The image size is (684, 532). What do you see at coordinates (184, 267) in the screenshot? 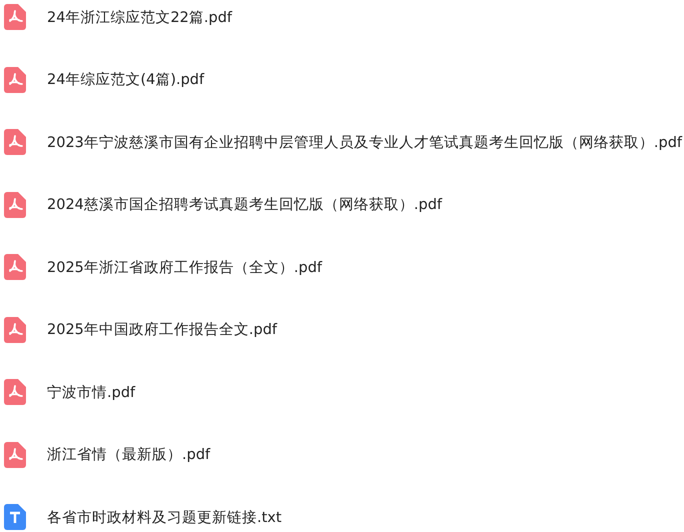
I see `file-name: 2025年浙江省政府工作报告（全文）.pdf` at bounding box center [184, 267].